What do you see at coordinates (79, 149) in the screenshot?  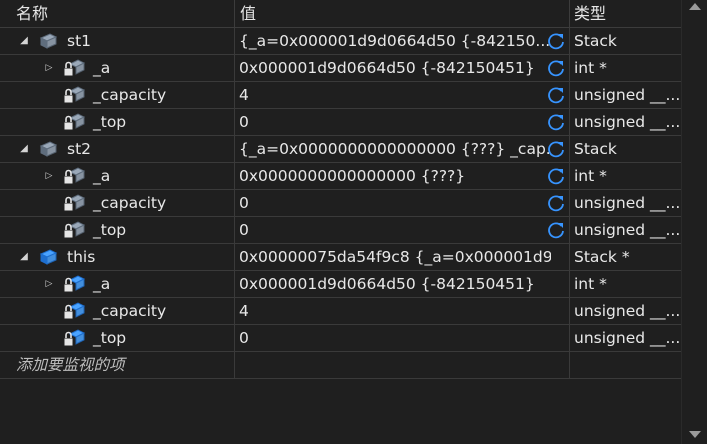 I see `variable-name: st2` at bounding box center [79, 149].